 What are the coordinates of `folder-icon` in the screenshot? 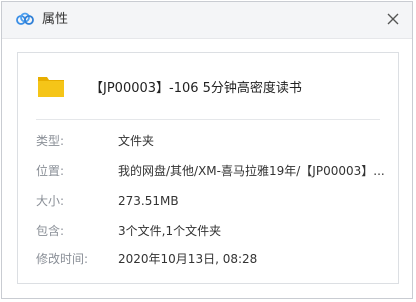 It's located at (51, 86).